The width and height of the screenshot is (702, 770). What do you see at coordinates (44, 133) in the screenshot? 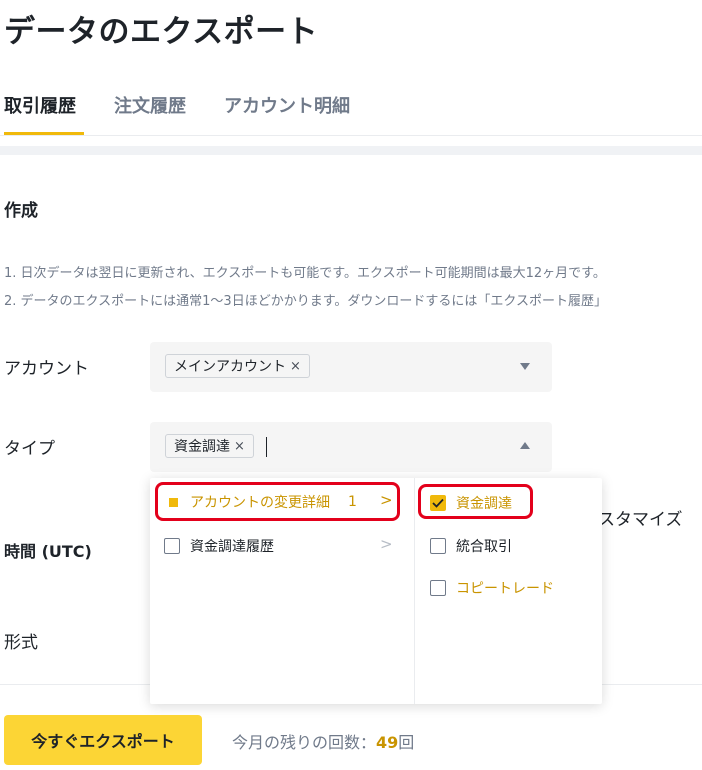
I see `active-tab-indicator` at bounding box center [44, 133].